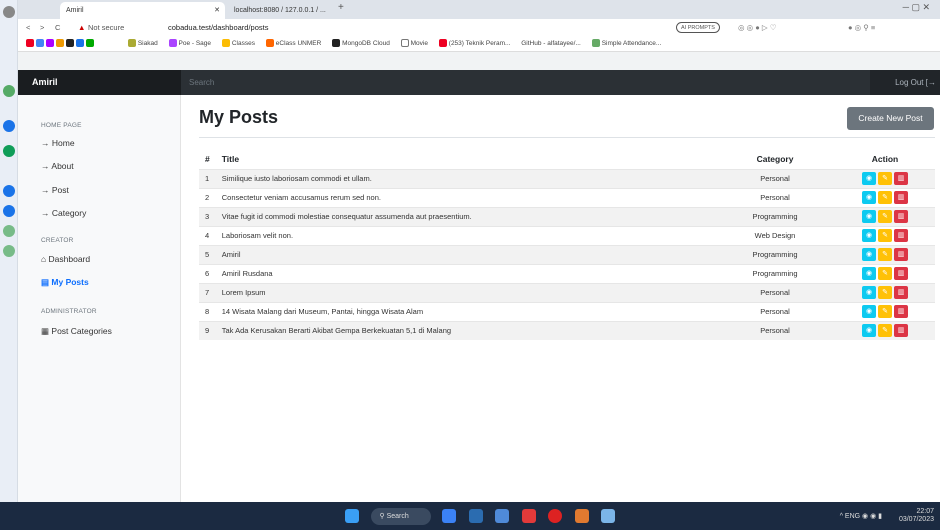  I want to click on gear-icon, so click(9, 251).